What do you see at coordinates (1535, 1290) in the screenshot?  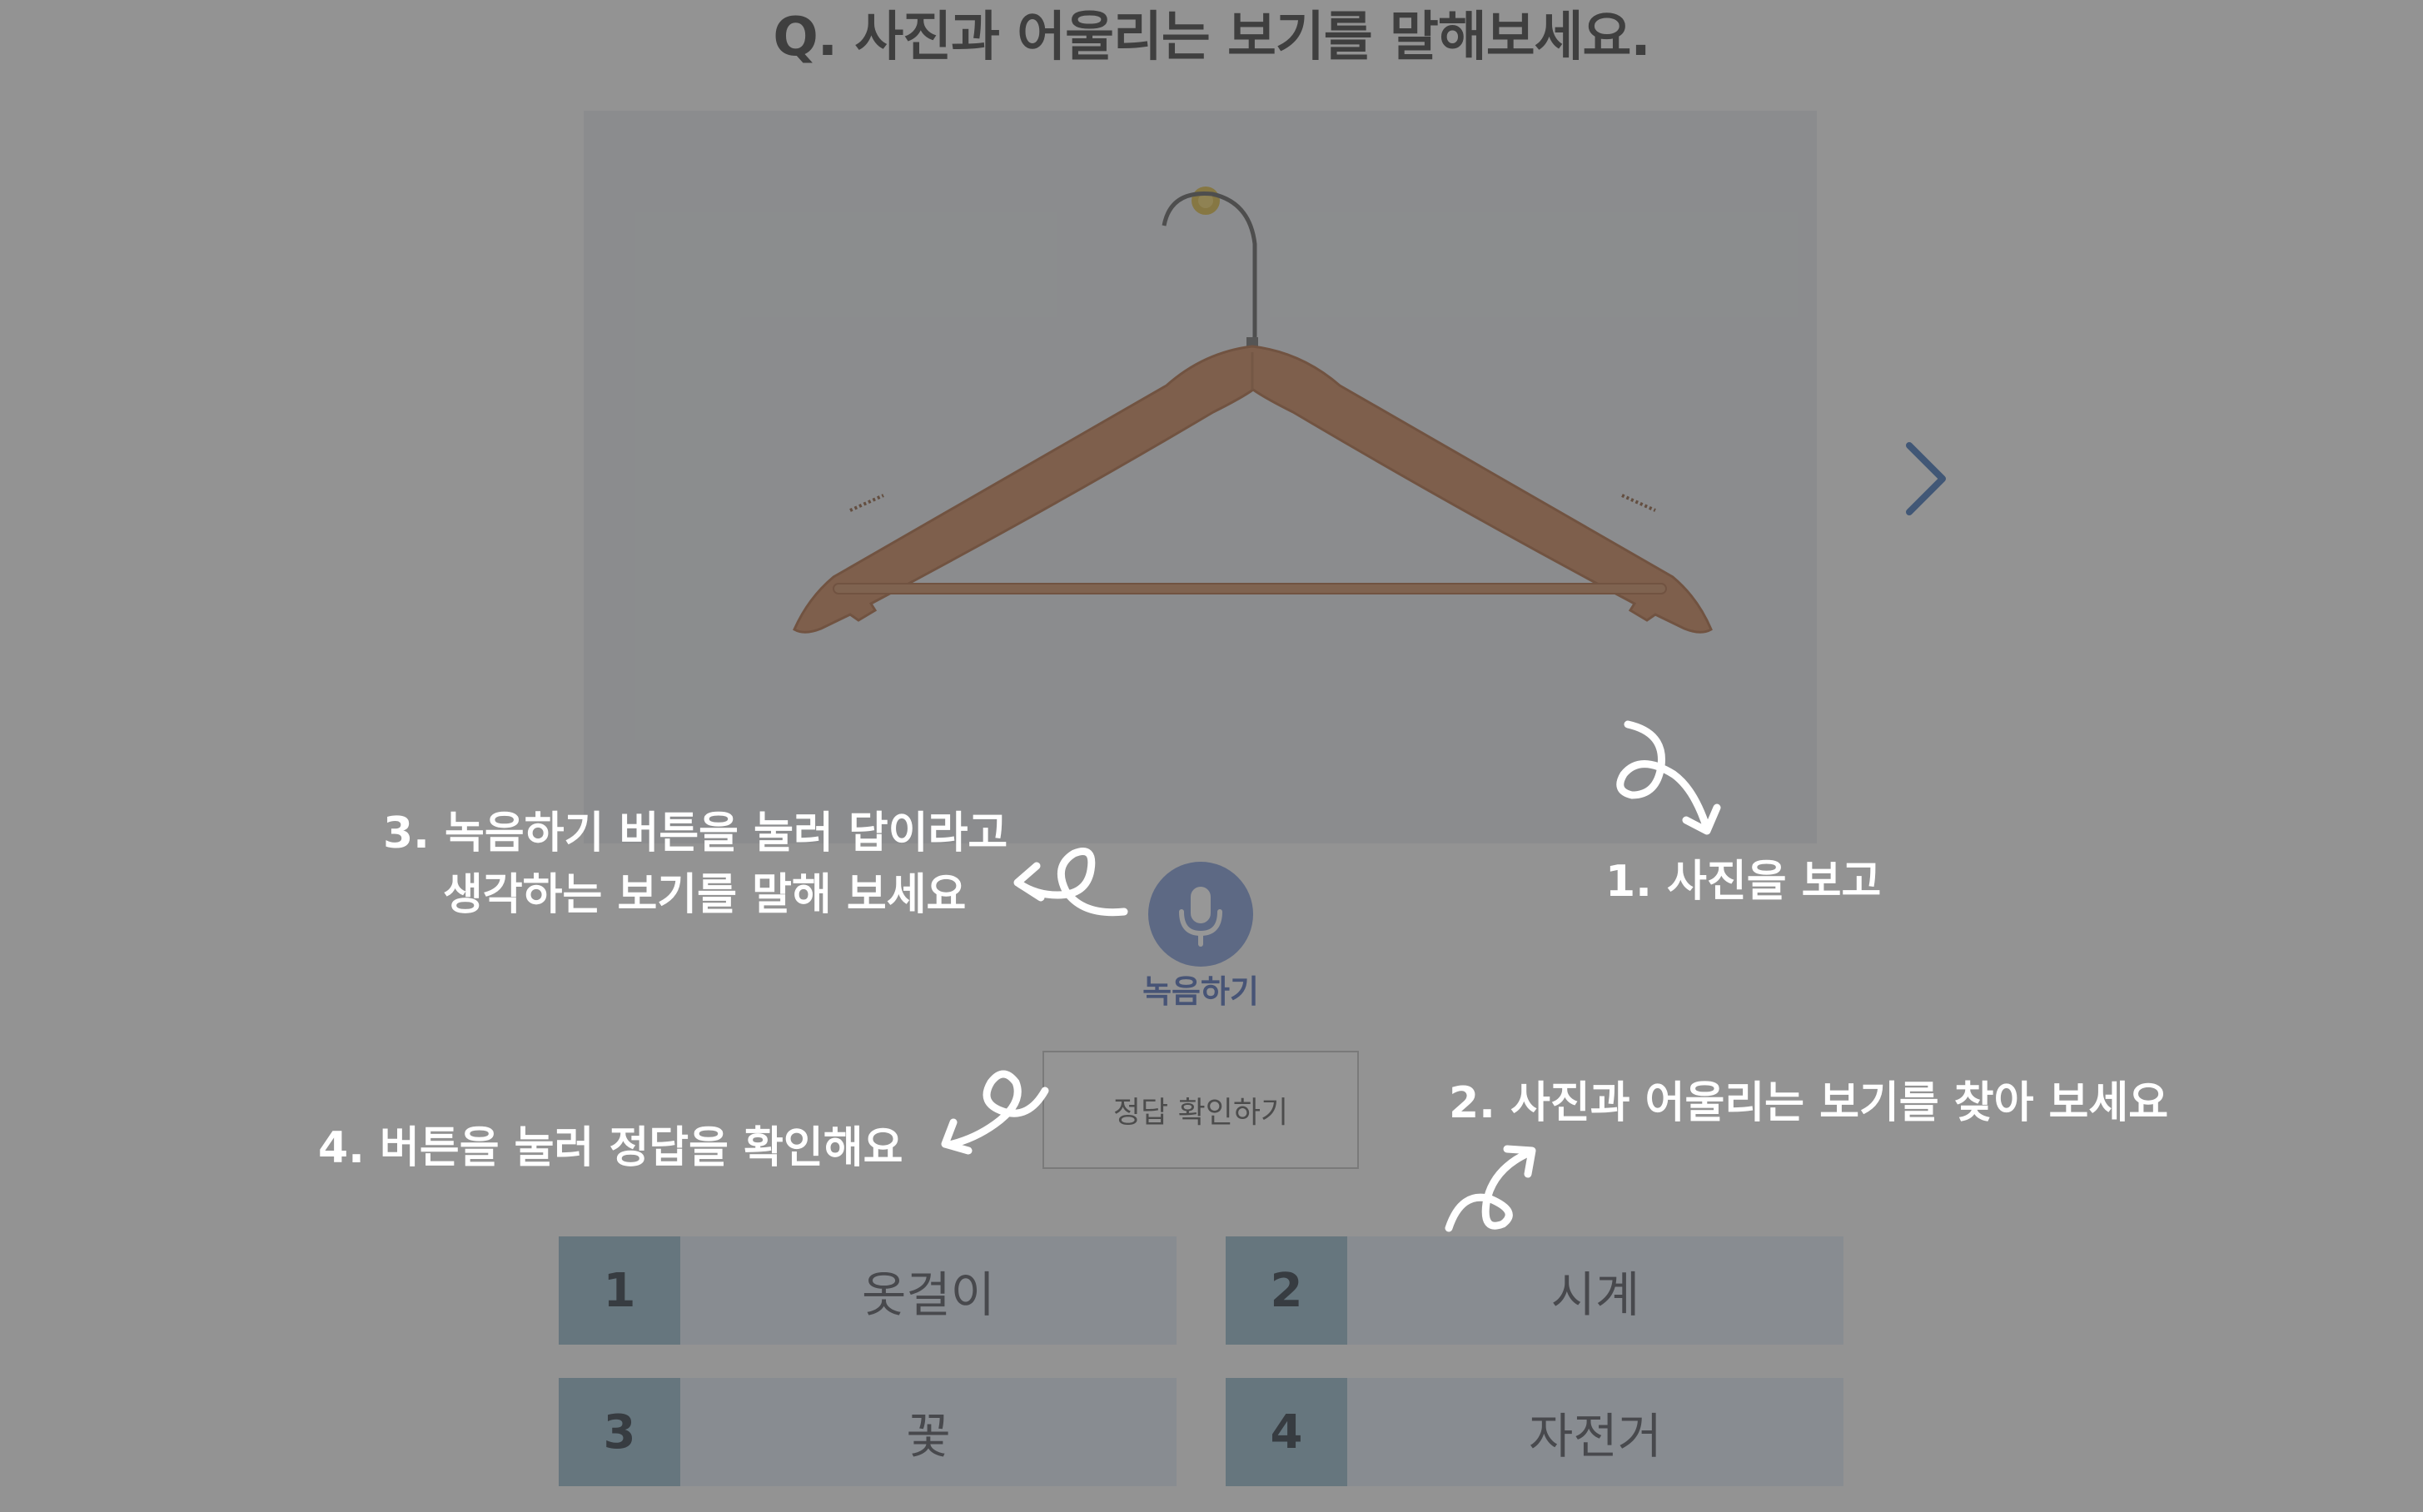 I see `option-2: 2 시계` at bounding box center [1535, 1290].